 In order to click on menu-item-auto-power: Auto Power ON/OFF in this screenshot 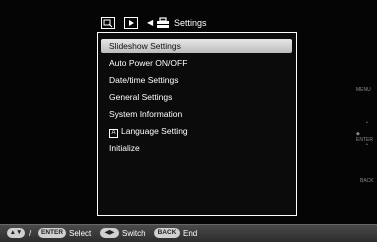, I will do `click(148, 63)`.